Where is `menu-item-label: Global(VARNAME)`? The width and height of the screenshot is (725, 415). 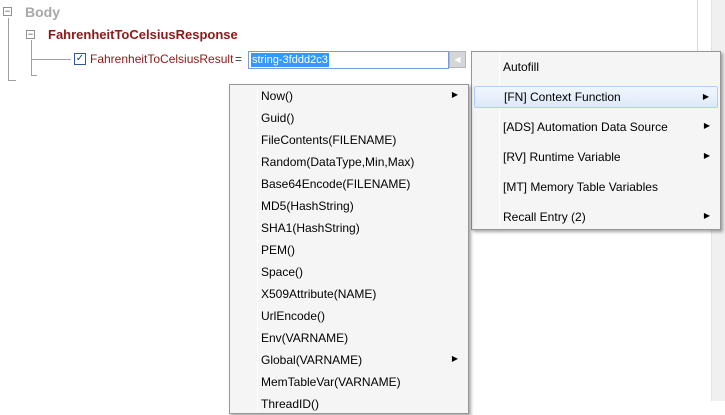 menu-item-label: Global(VARNAME) is located at coordinates (312, 360).